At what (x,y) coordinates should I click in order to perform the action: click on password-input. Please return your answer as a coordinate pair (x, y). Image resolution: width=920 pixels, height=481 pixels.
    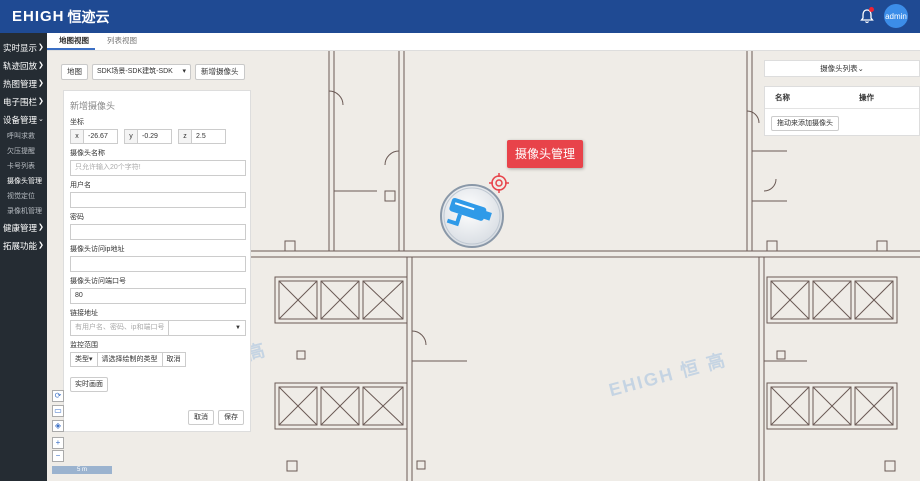
    Looking at the image, I should click on (158, 232).